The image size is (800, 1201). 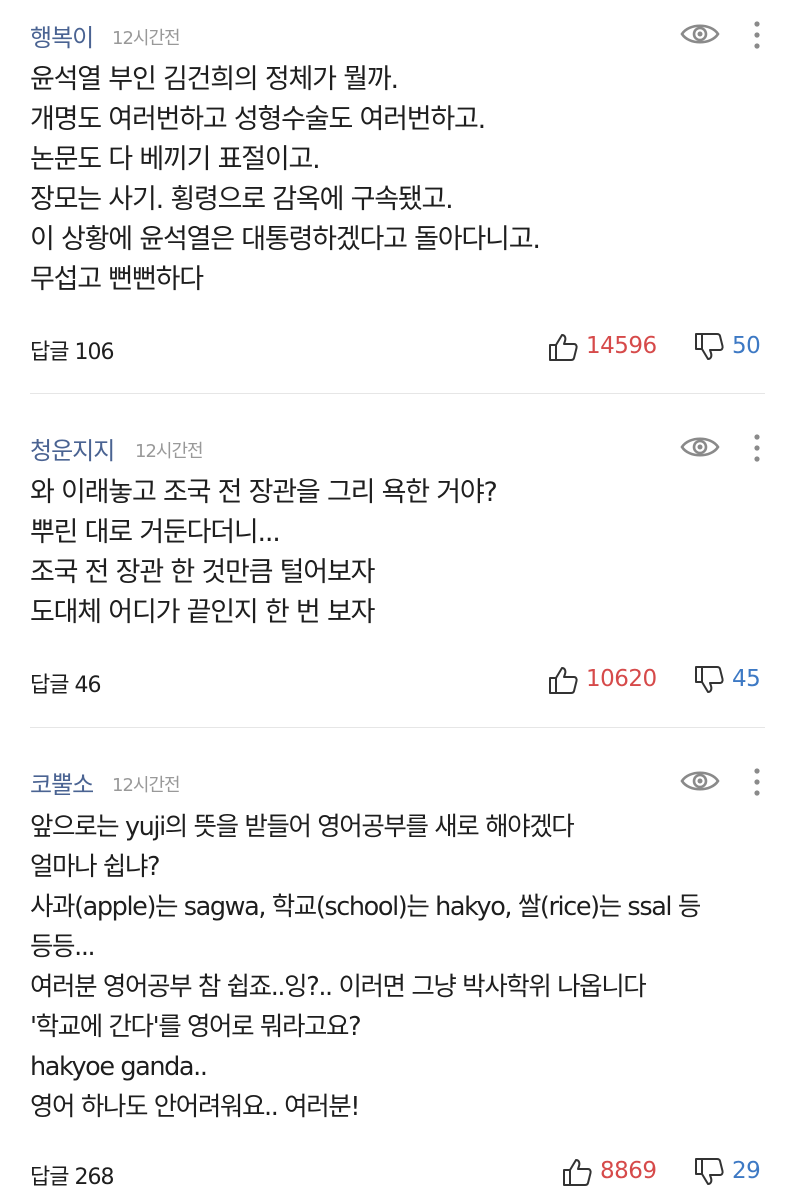 I want to click on comment-line: hakyoe ganda.., so click(x=119, y=1067).